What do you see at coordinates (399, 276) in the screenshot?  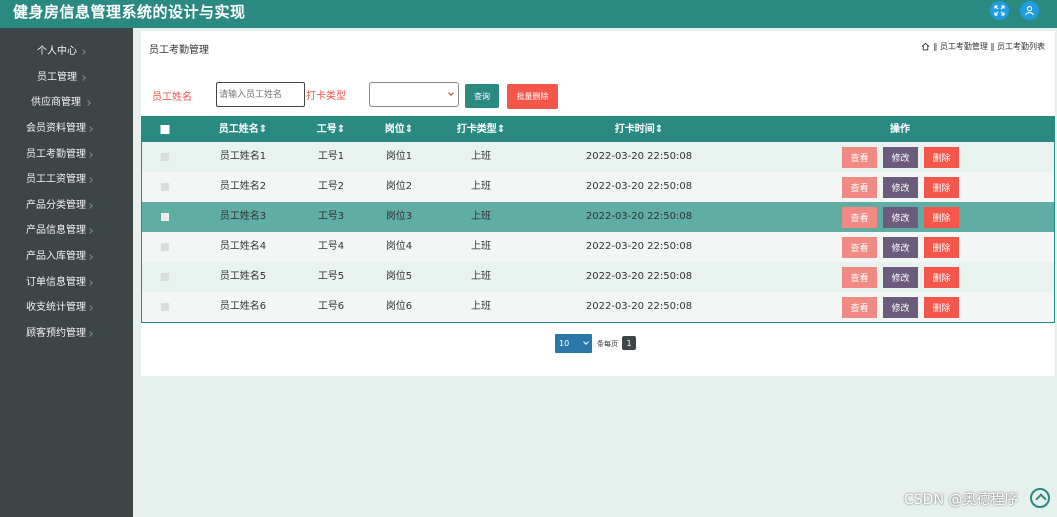 I see `post-cell: 岗位5` at bounding box center [399, 276].